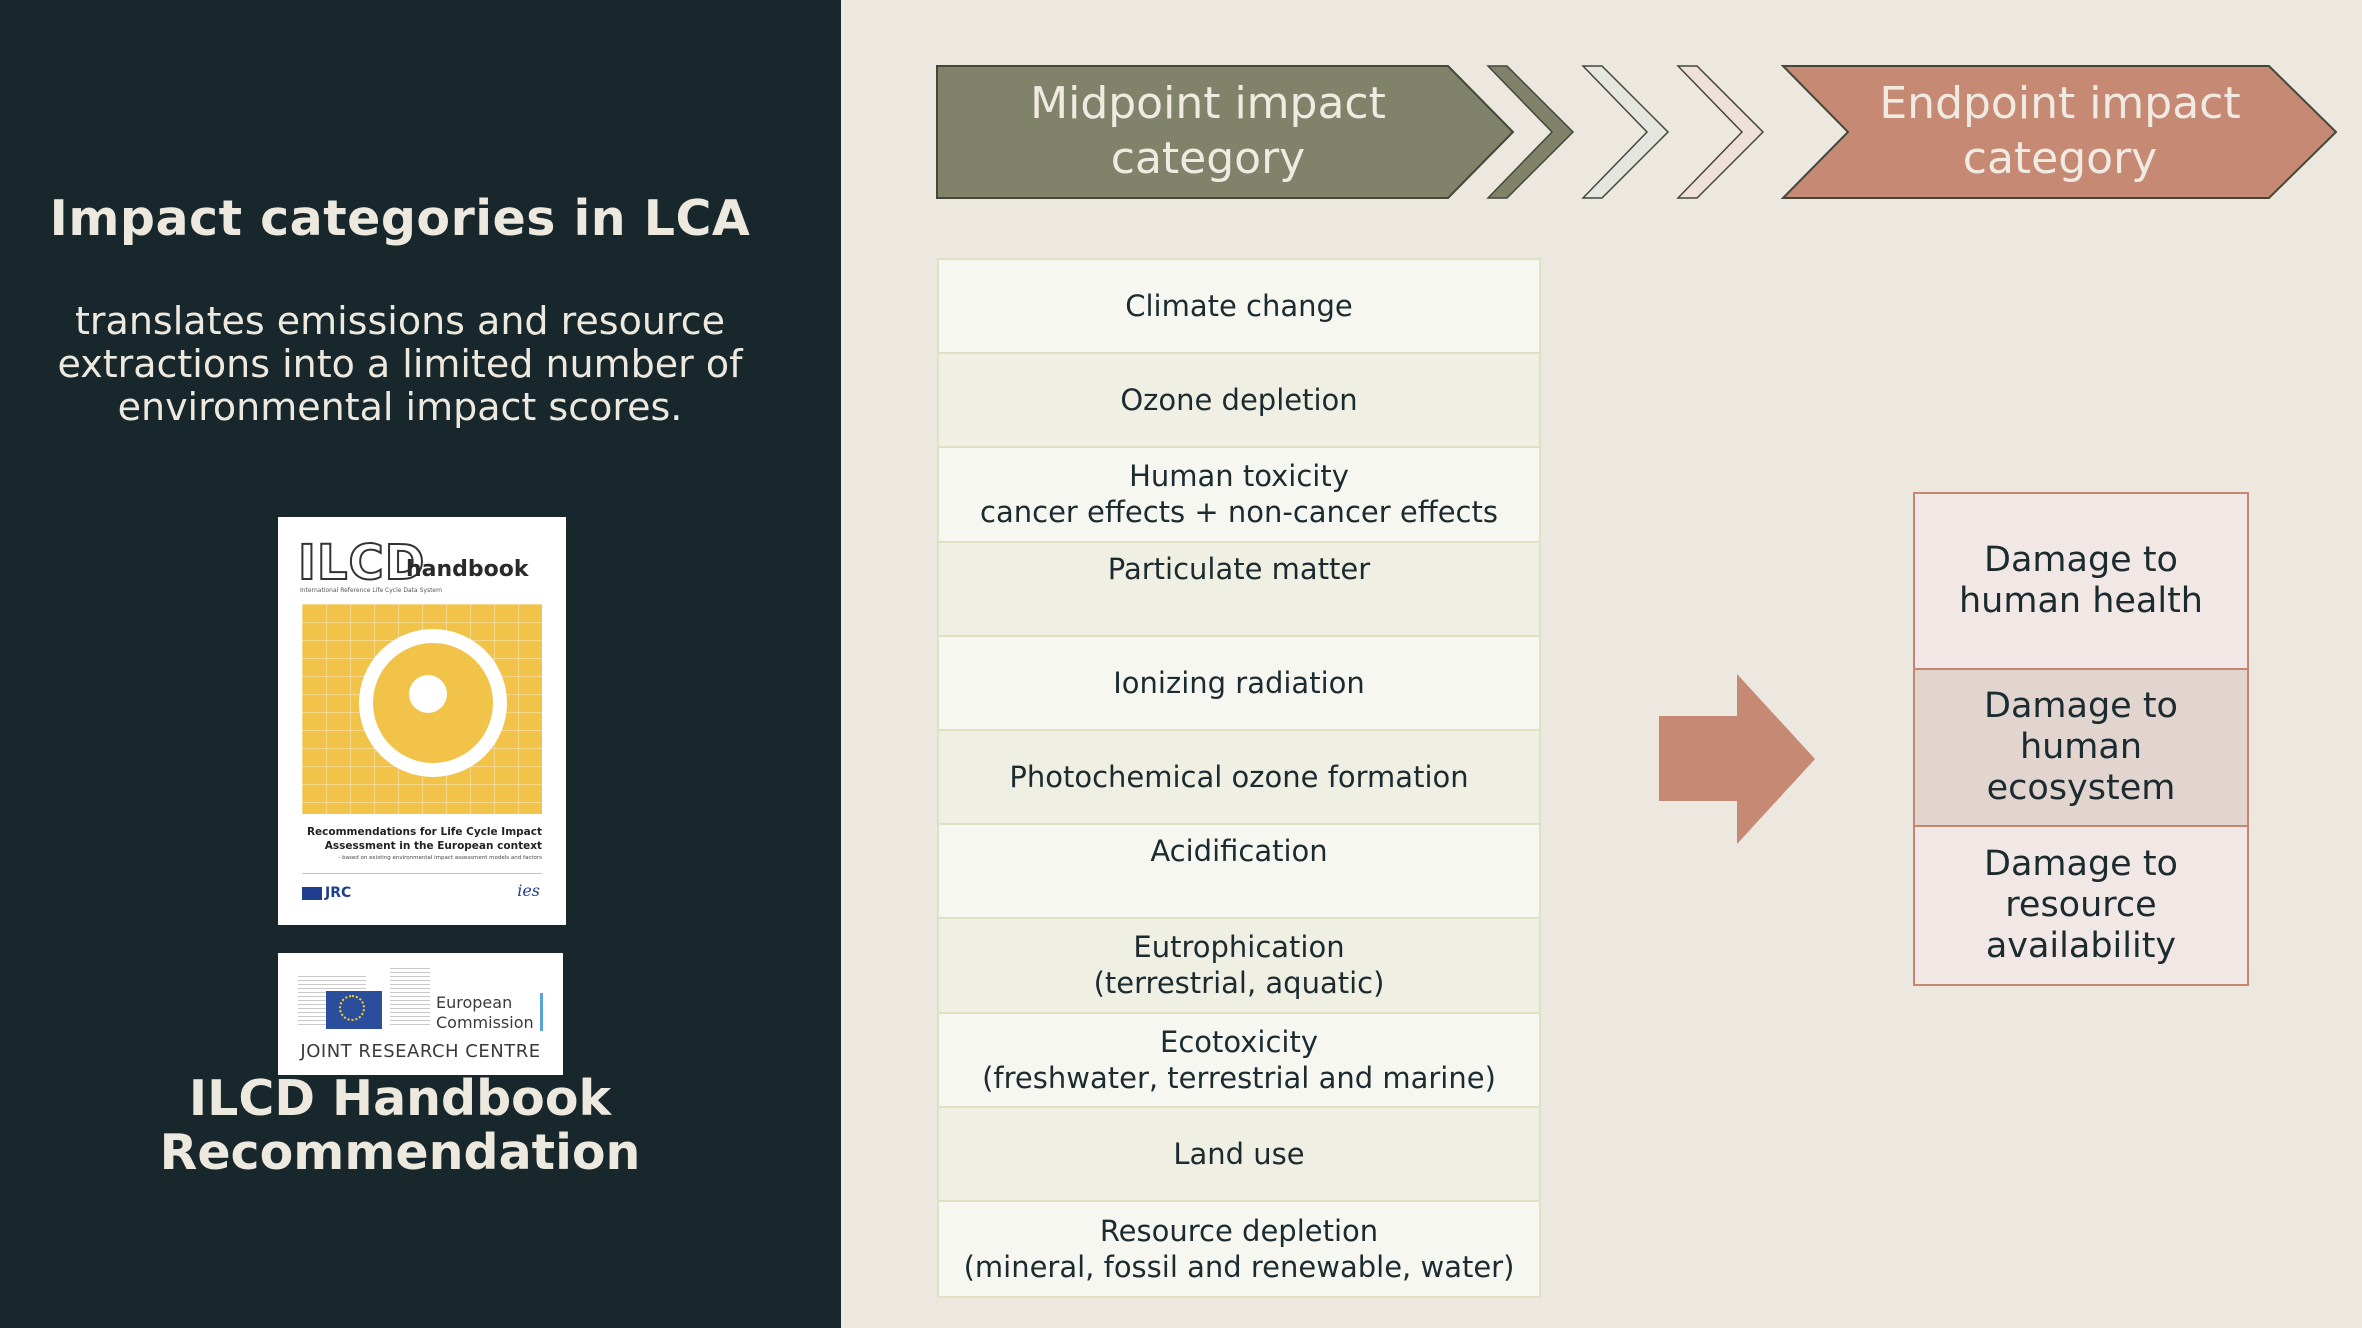 The height and width of the screenshot is (1328, 2362). Describe the element at coordinates (1720, 132) in the screenshot. I see `chevron-pink-icon` at that location.